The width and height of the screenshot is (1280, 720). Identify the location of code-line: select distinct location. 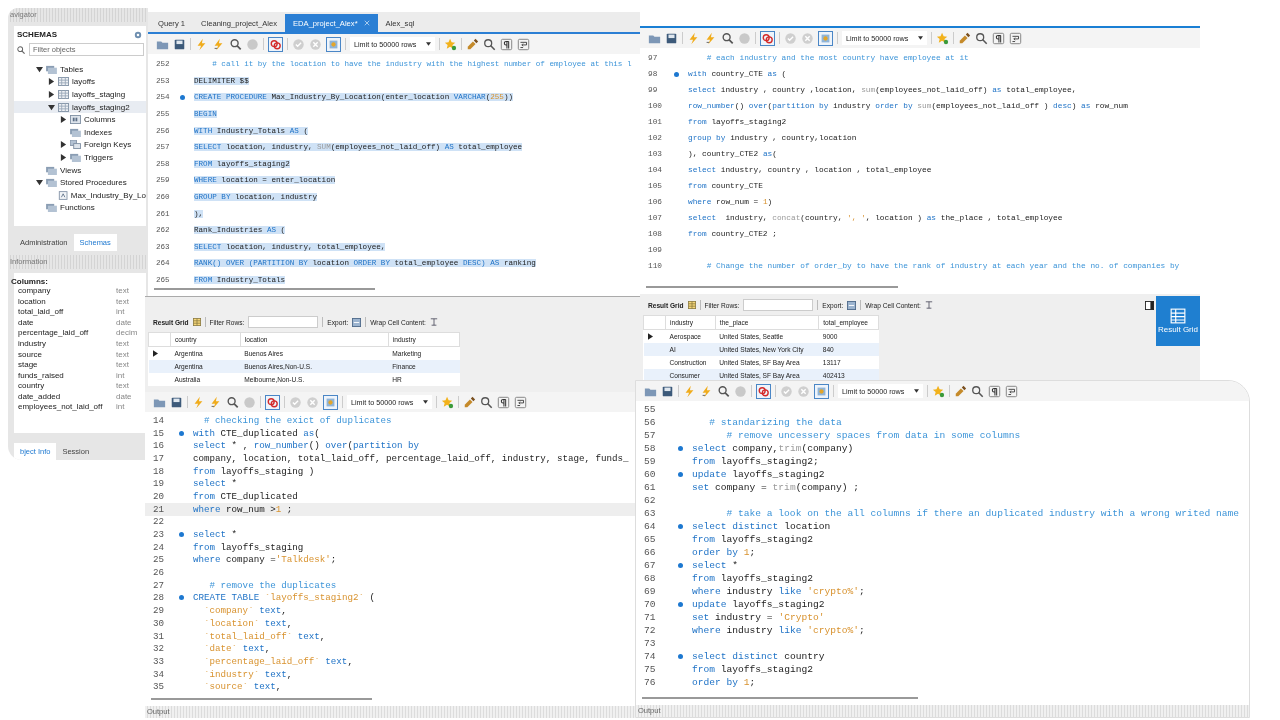
(761, 526).